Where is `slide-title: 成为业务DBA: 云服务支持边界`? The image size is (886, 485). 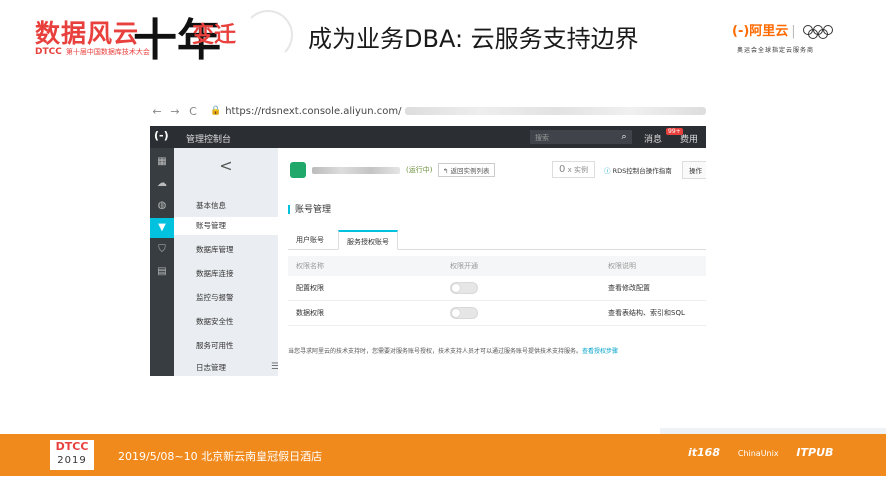 slide-title: 成为业务DBA: 云服务支持边界 is located at coordinates (473, 39).